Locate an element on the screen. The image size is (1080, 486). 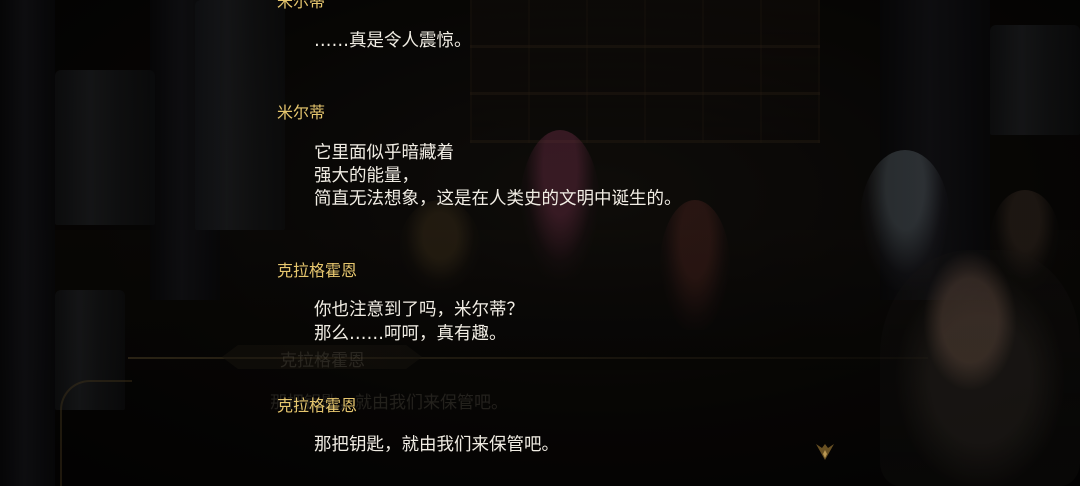
ornate-arrow-down-icon is located at coordinates (825, 451).